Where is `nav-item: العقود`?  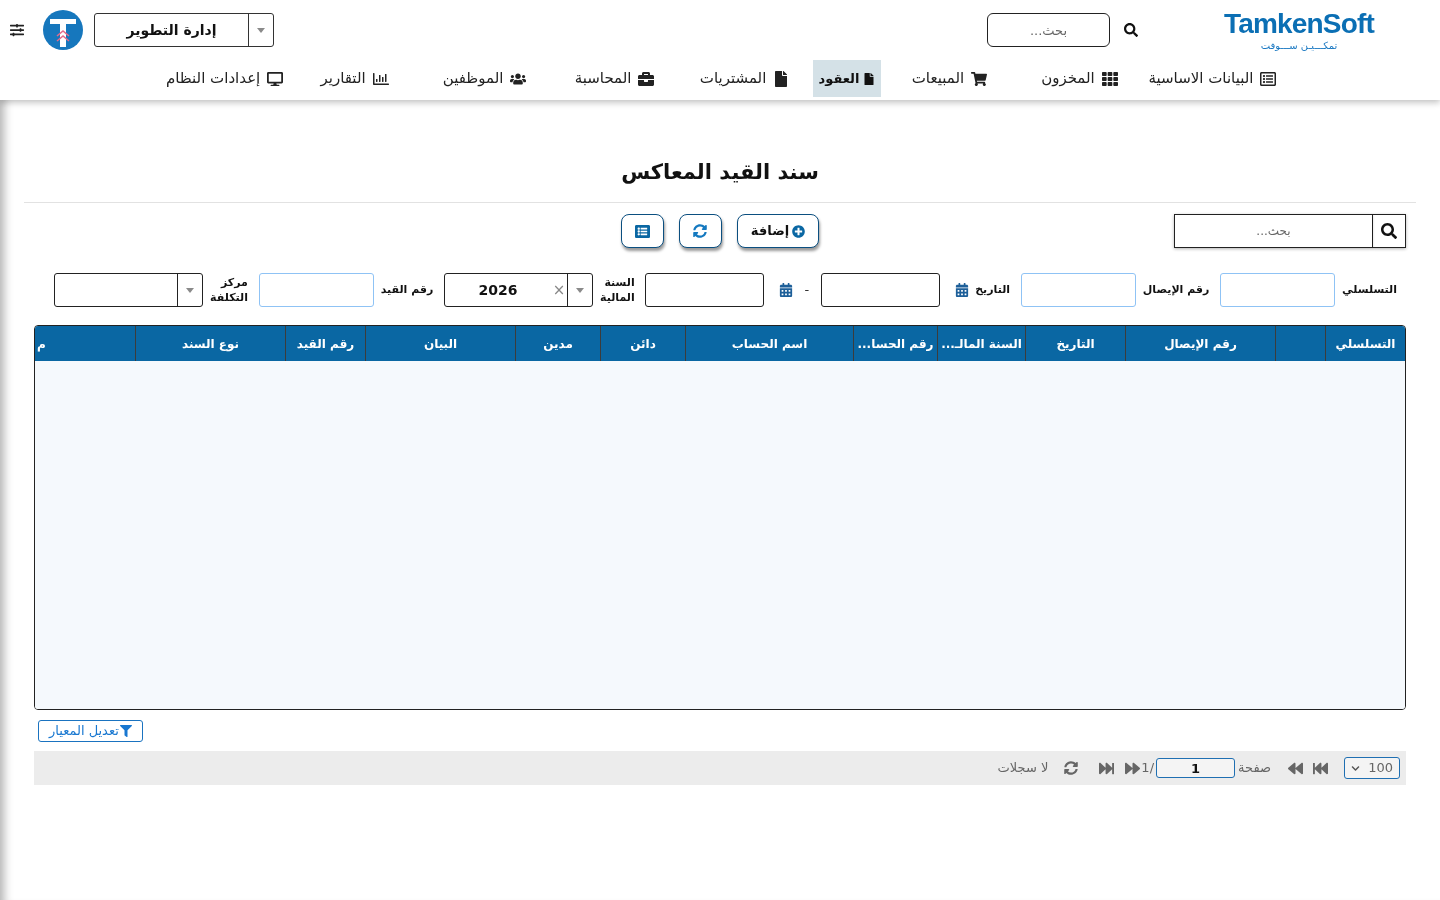
nav-item: العقود is located at coordinates (847, 78).